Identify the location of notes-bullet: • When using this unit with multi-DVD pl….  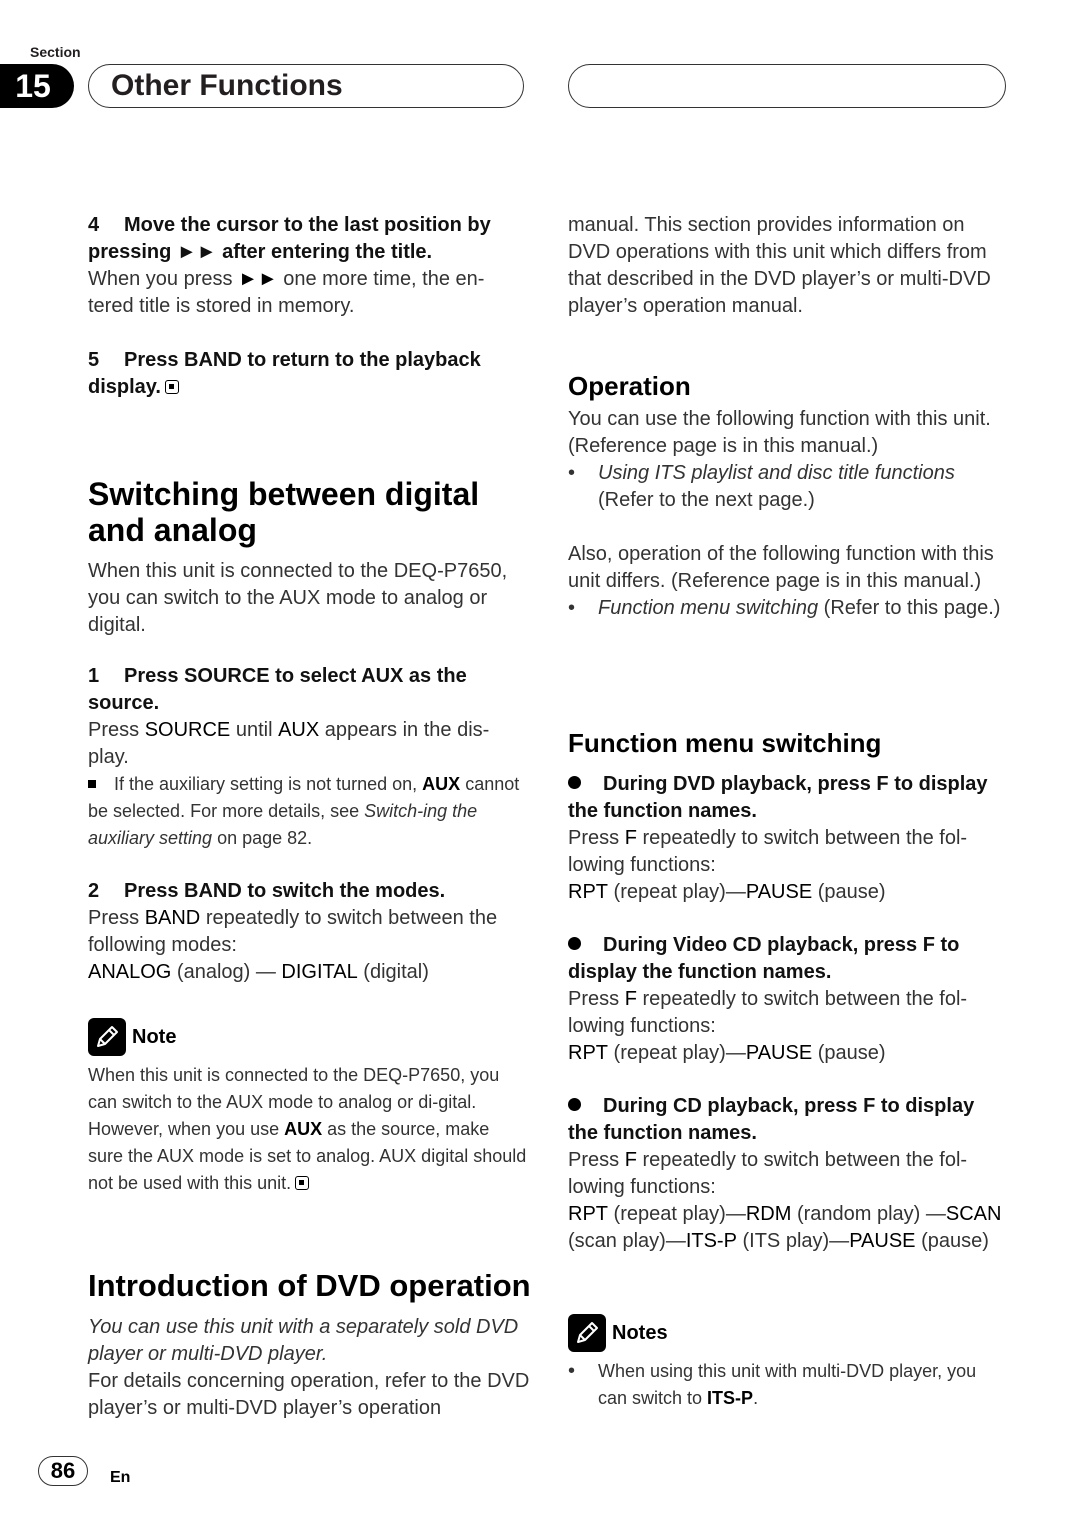
(788, 1385).